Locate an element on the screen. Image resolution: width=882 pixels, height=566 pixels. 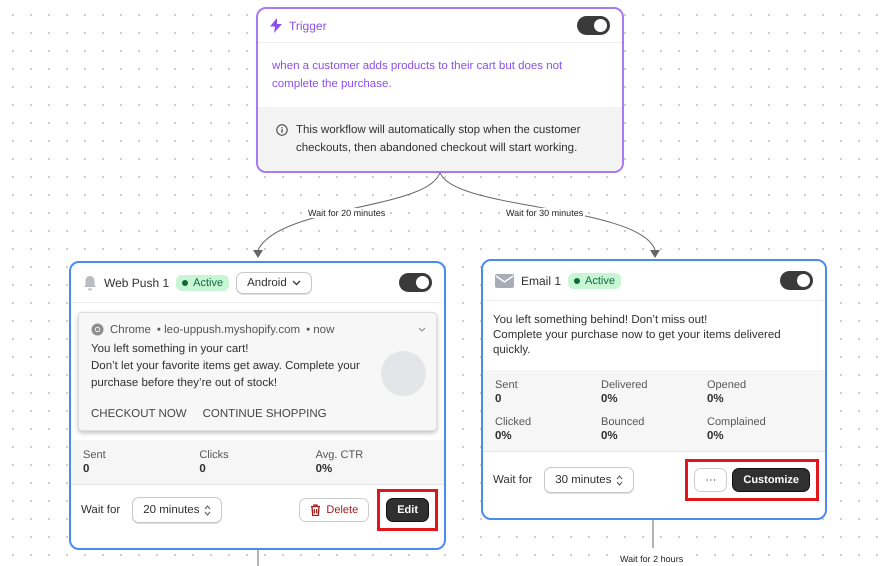
browser-icon is located at coordinates (97, 329).